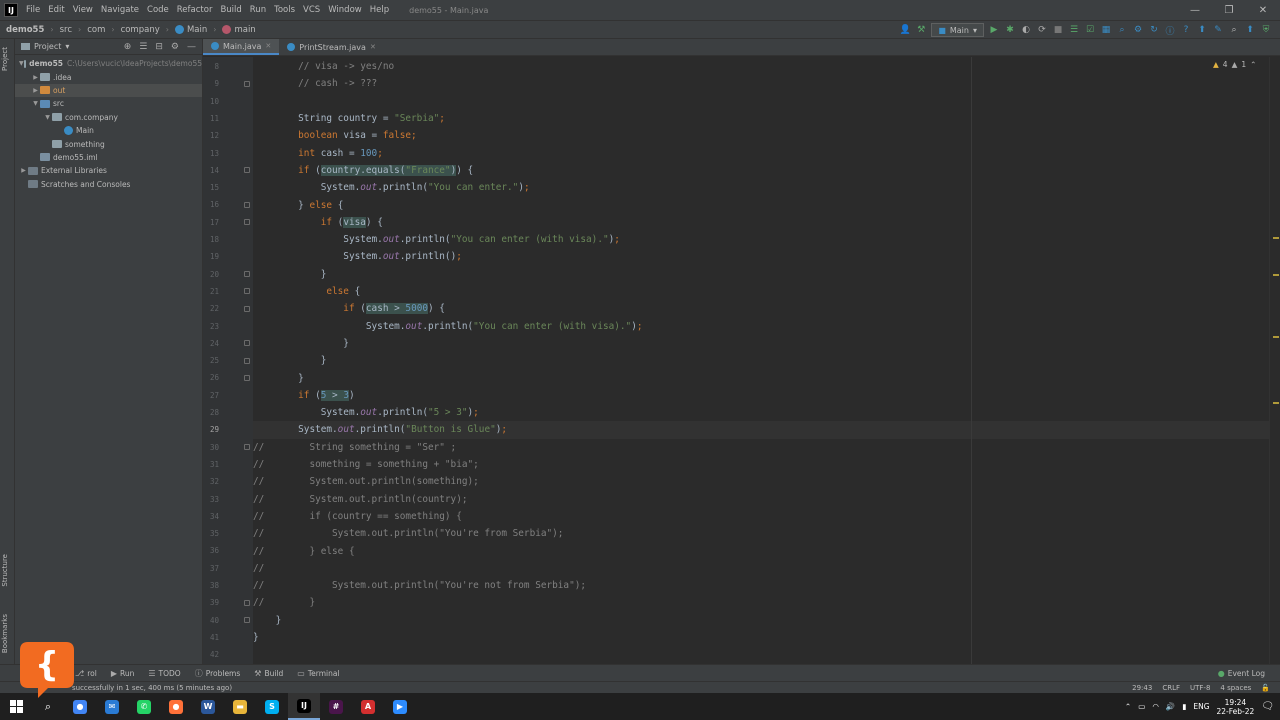  Describe the element at coordinates (366, 481) in the screenshot. I see `code-line: // System.out.println(something);` at that location.